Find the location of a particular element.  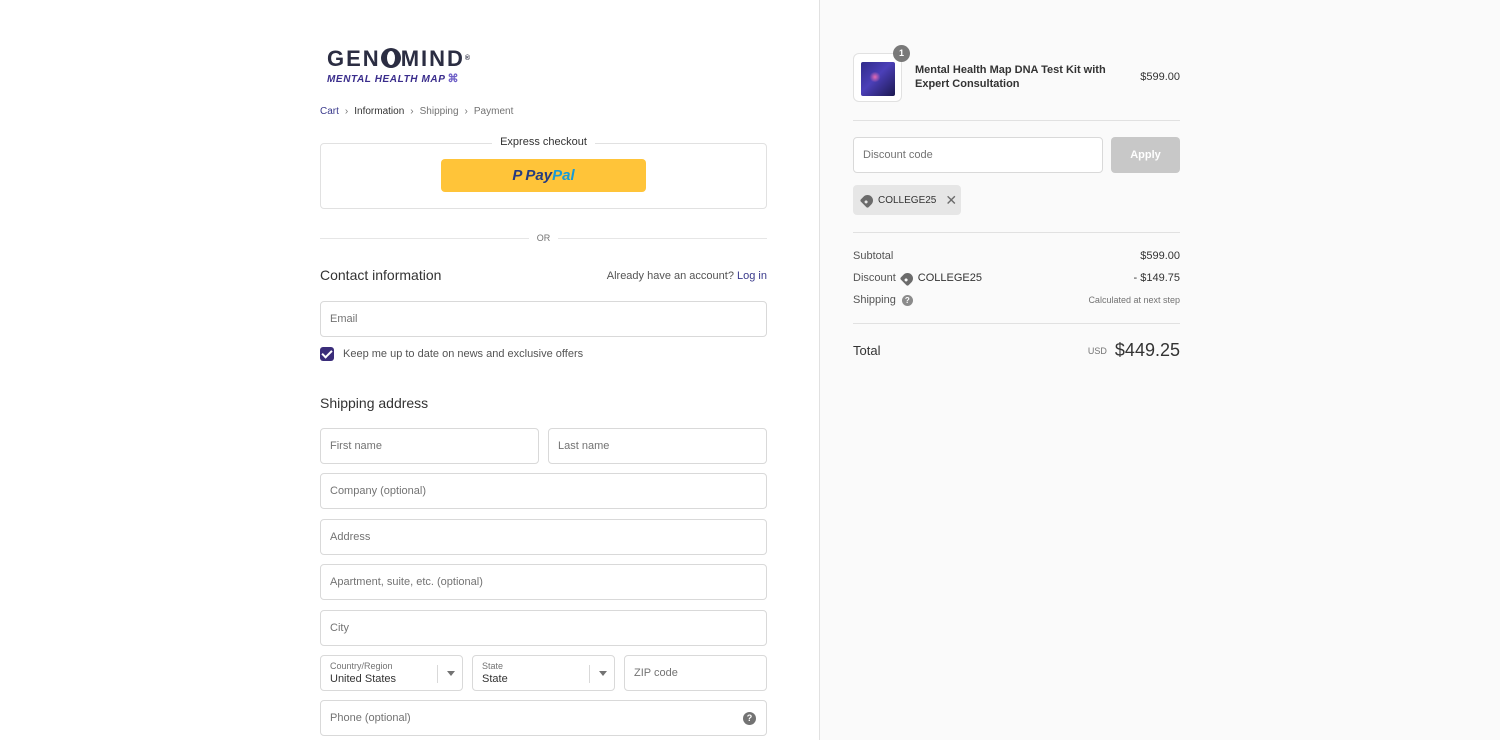

logo-wordmark: GEN MIND® is located at coordinates (402, 59).